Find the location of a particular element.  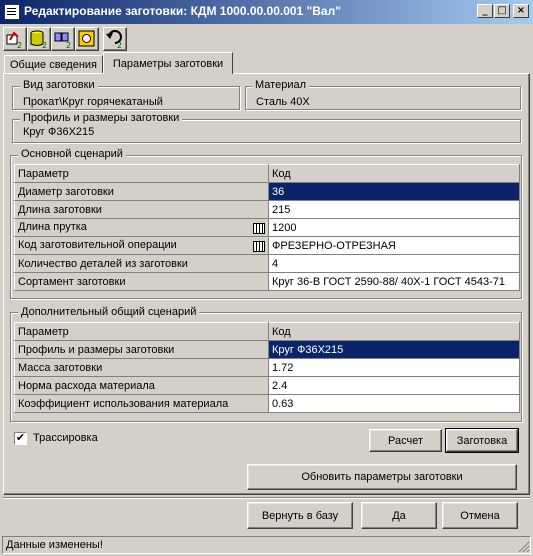

param-cell: Профиль и размеры заготовки is located at coordinates (141, 349).